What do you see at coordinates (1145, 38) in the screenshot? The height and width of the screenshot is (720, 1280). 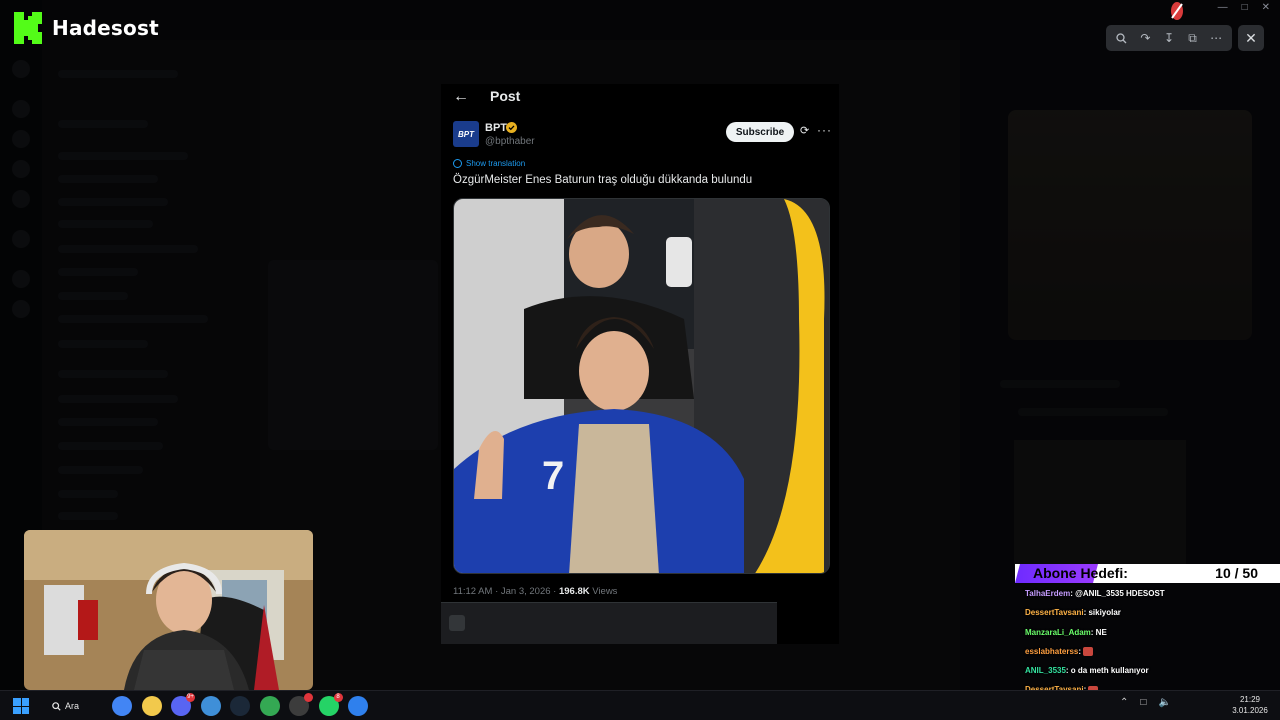 I see `share-icon: ↷` at bounding box center [1145, 38].